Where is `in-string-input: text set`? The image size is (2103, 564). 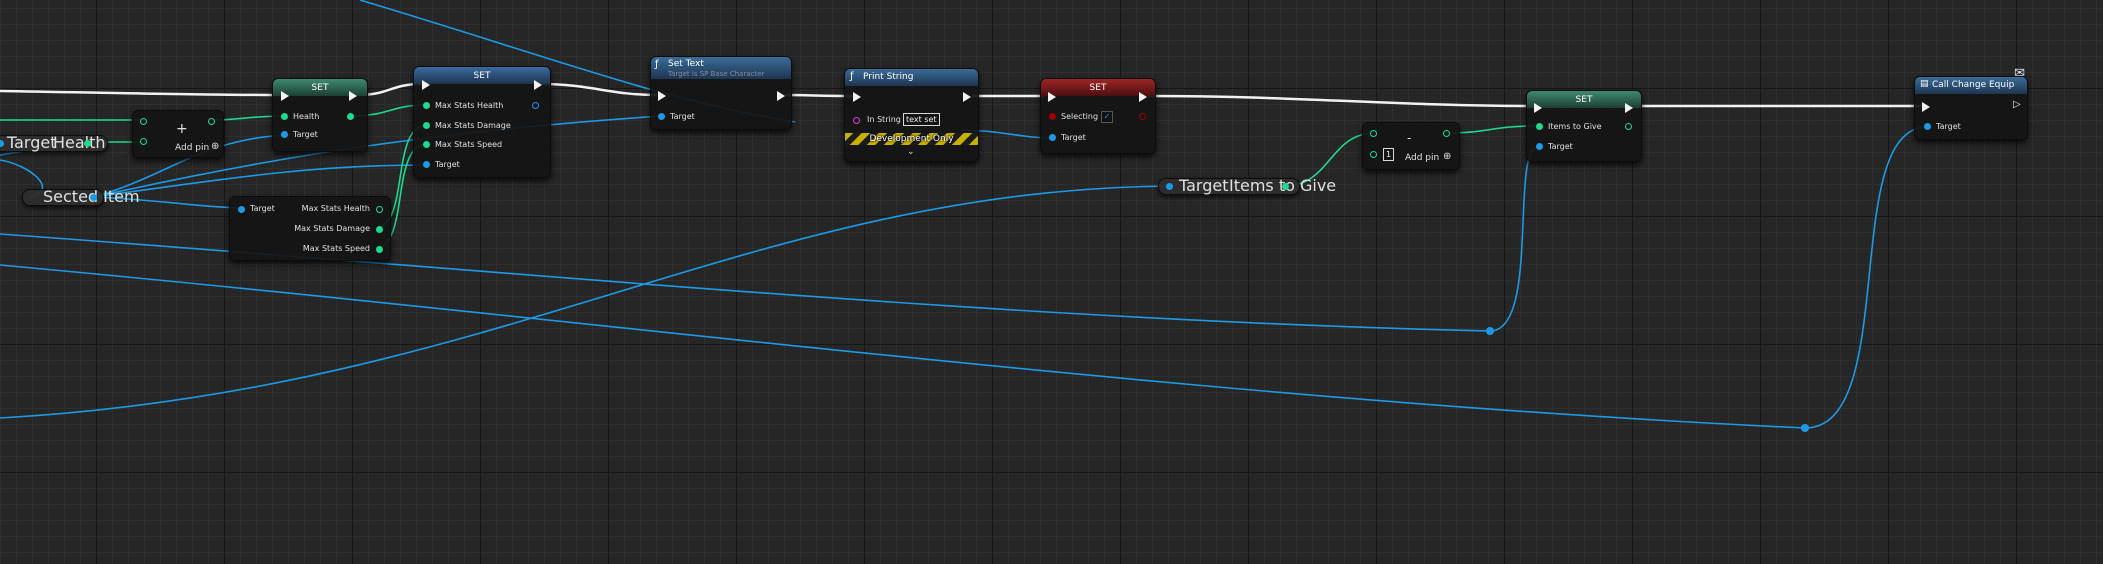 in-string-input: text set is located at coordinates (921, 119).